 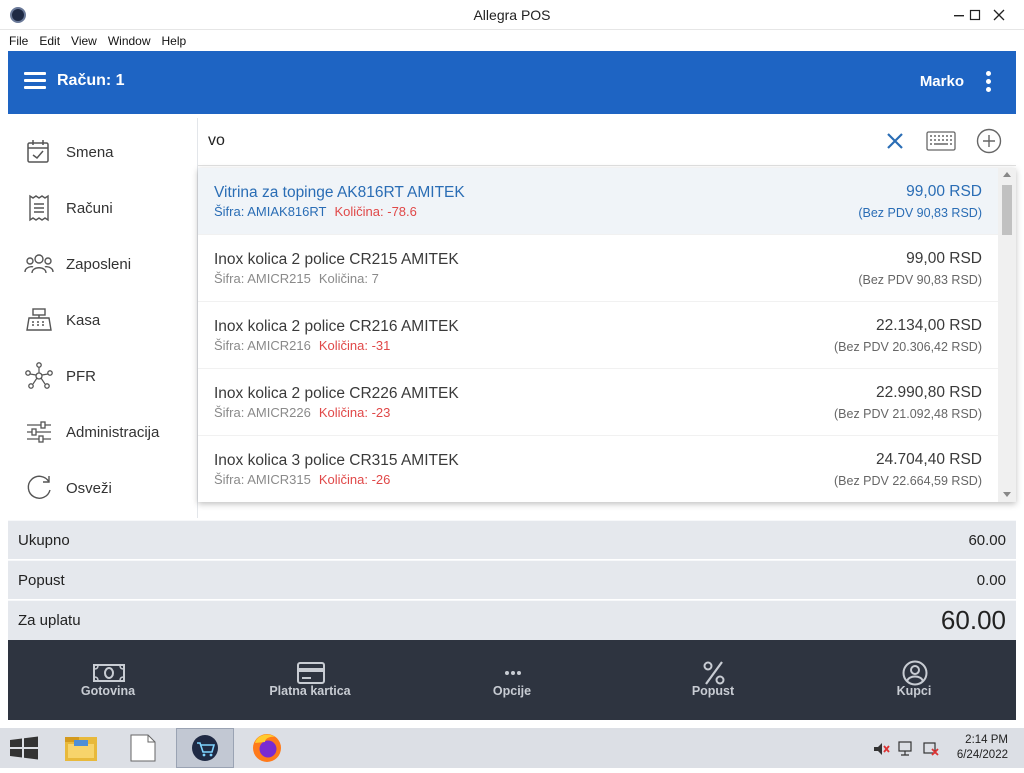 I want to click on hamburger-menu-icon, so click(x=35, y=81).